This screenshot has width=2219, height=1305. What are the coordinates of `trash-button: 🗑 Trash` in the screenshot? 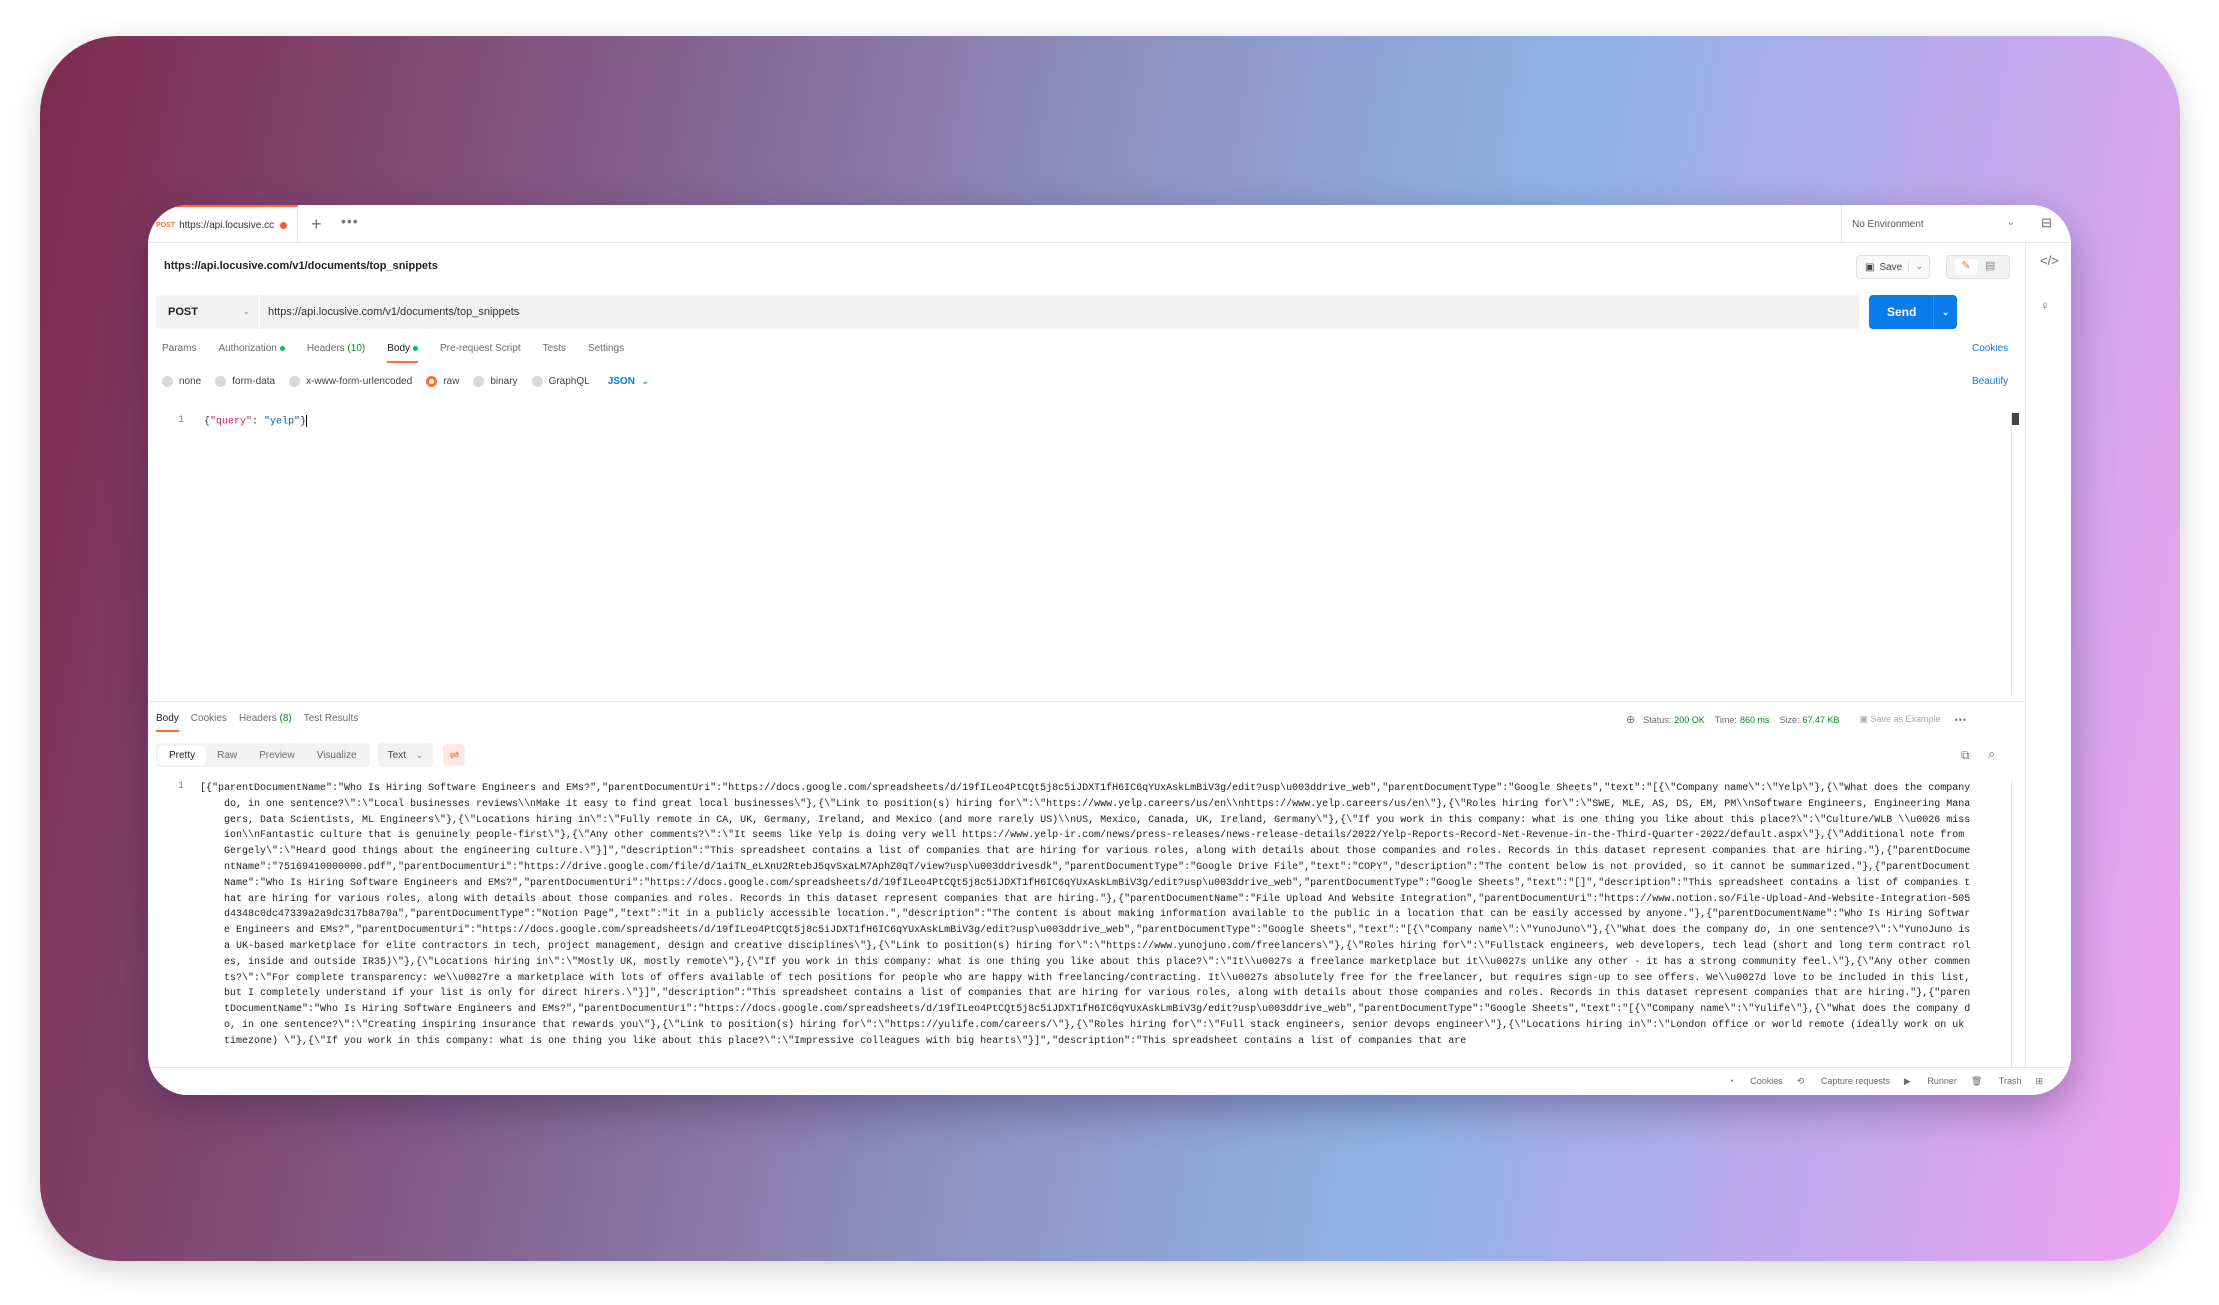 It's located at (1996, 1081).